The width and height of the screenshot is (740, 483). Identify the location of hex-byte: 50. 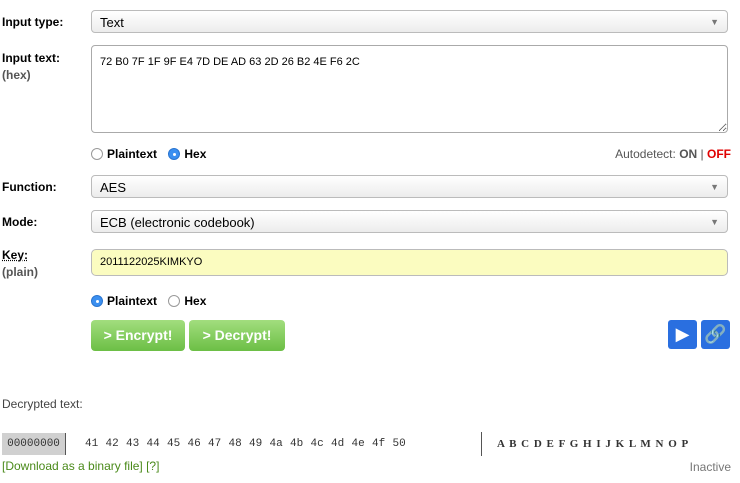
(399, 444).